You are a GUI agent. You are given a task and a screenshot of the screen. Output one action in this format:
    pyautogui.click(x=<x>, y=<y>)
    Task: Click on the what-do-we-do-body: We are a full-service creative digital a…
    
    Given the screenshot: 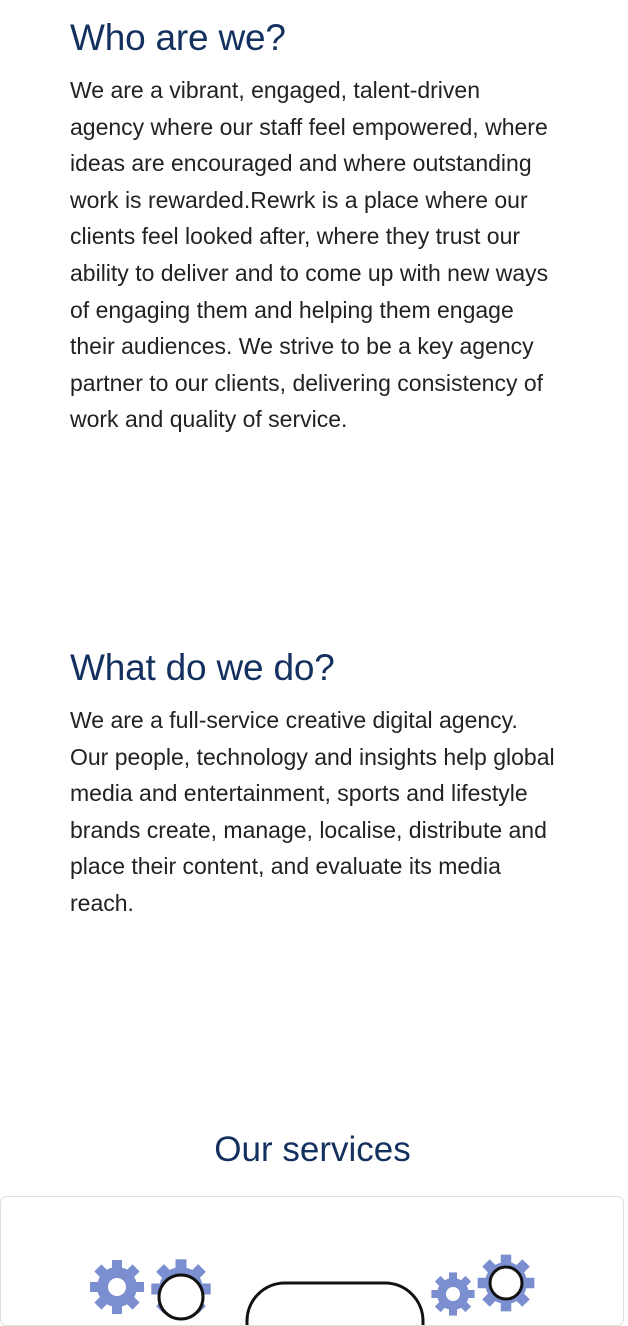 What is the action you would take?
    pyautogui.click(x=312, y=811)
    